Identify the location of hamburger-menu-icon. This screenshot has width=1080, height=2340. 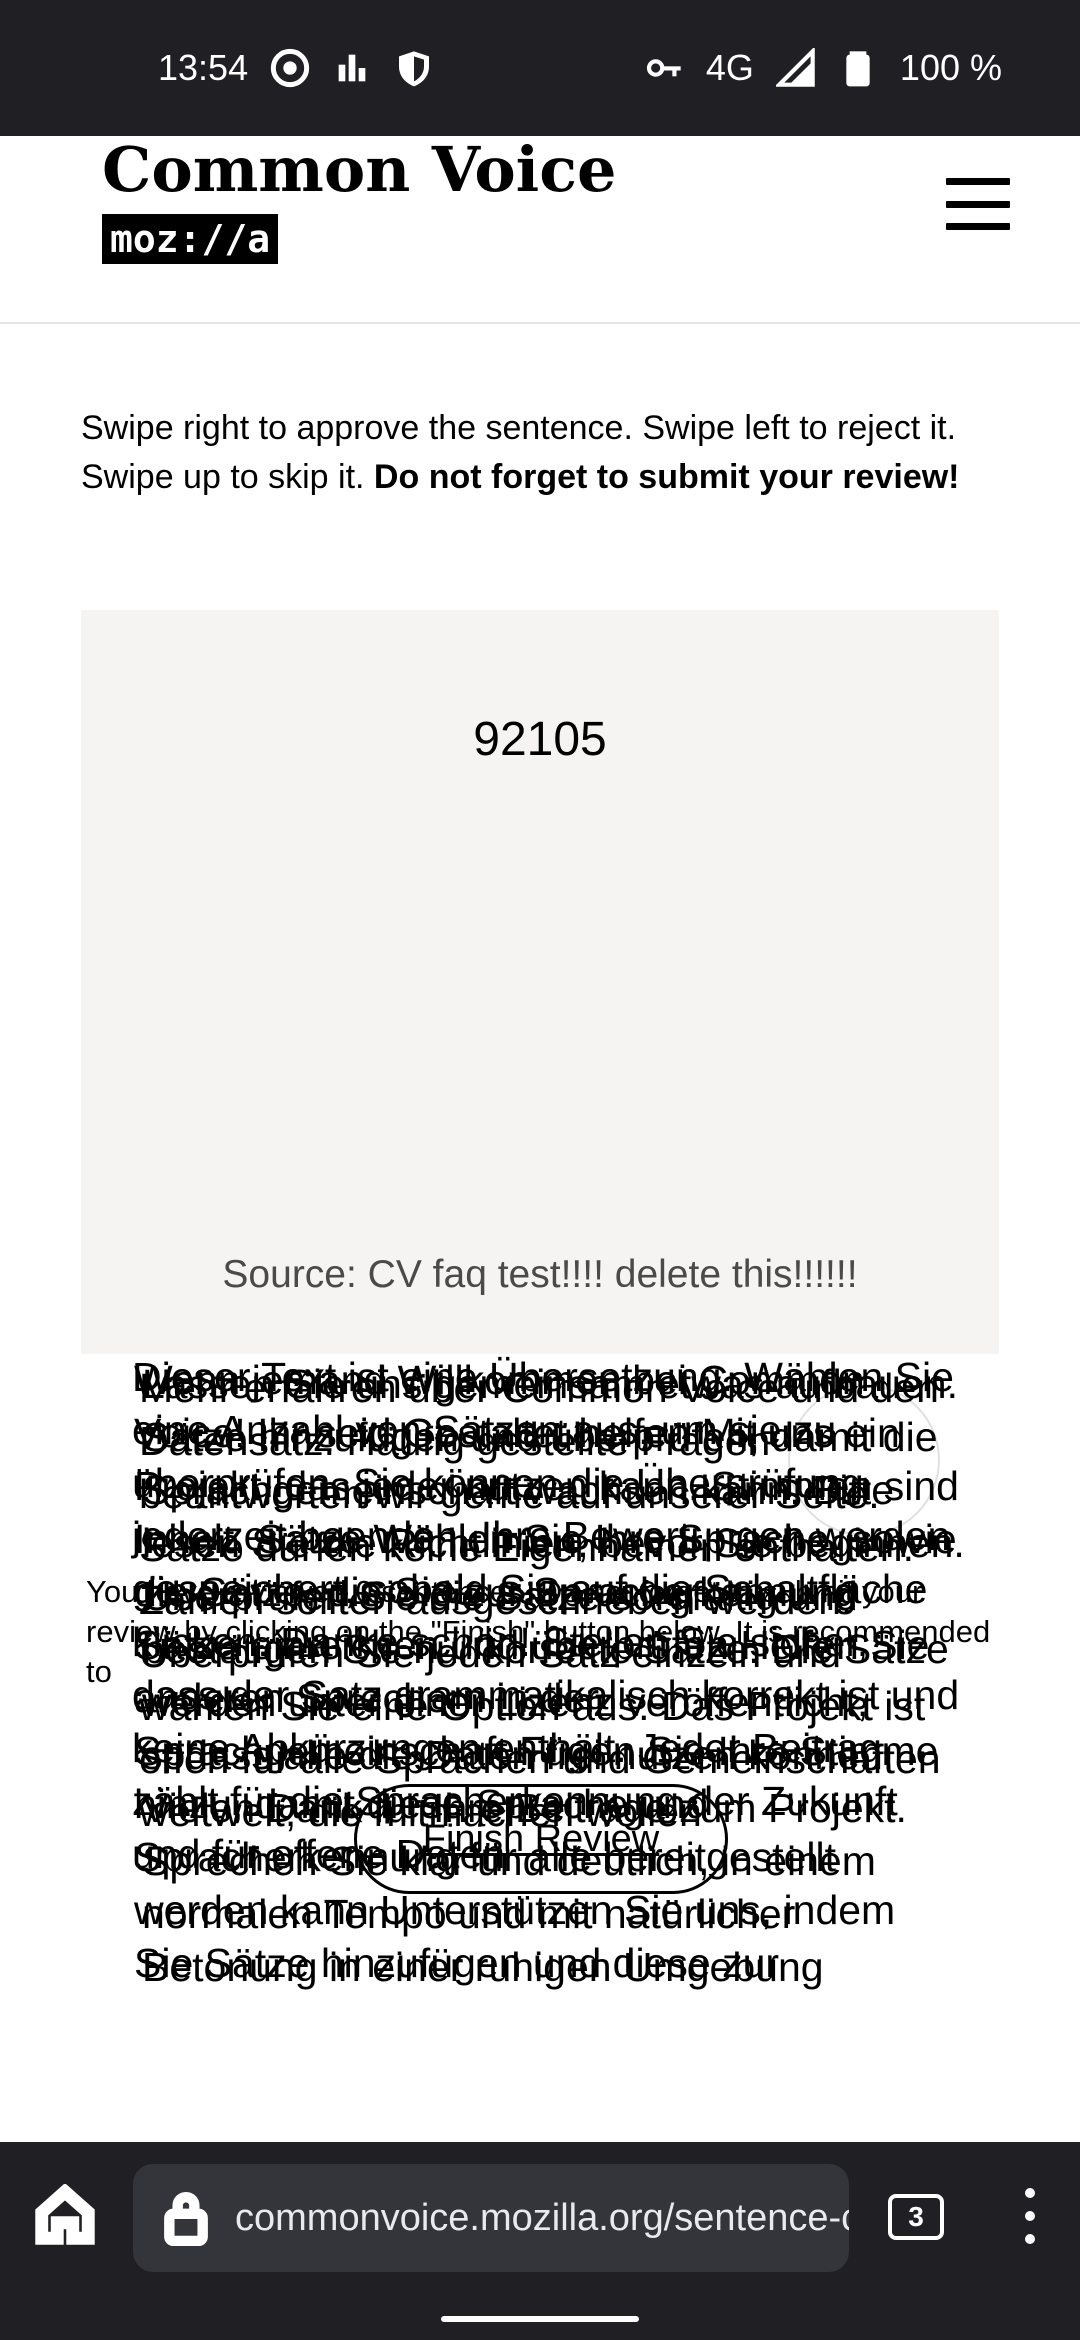
(978, 204).